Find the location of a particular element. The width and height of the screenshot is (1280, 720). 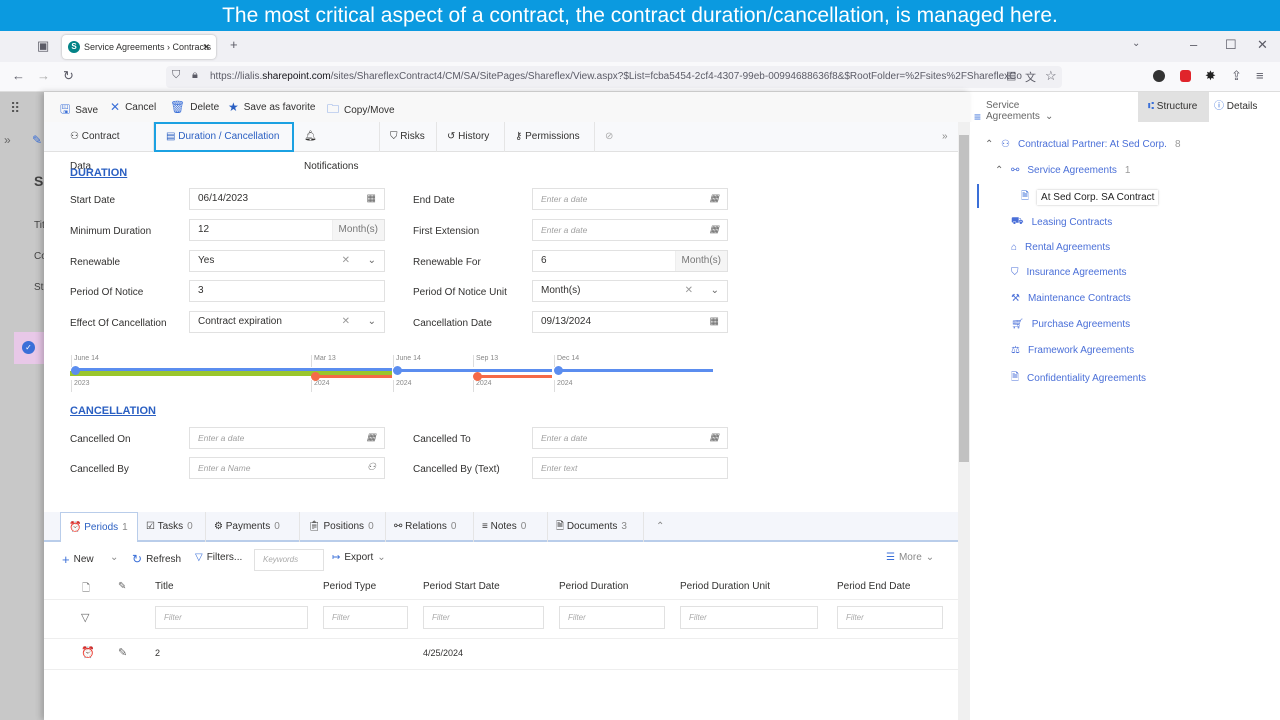

tree-item: ⚒ Maintenance Contracts is located at coordinates (1071, 298).